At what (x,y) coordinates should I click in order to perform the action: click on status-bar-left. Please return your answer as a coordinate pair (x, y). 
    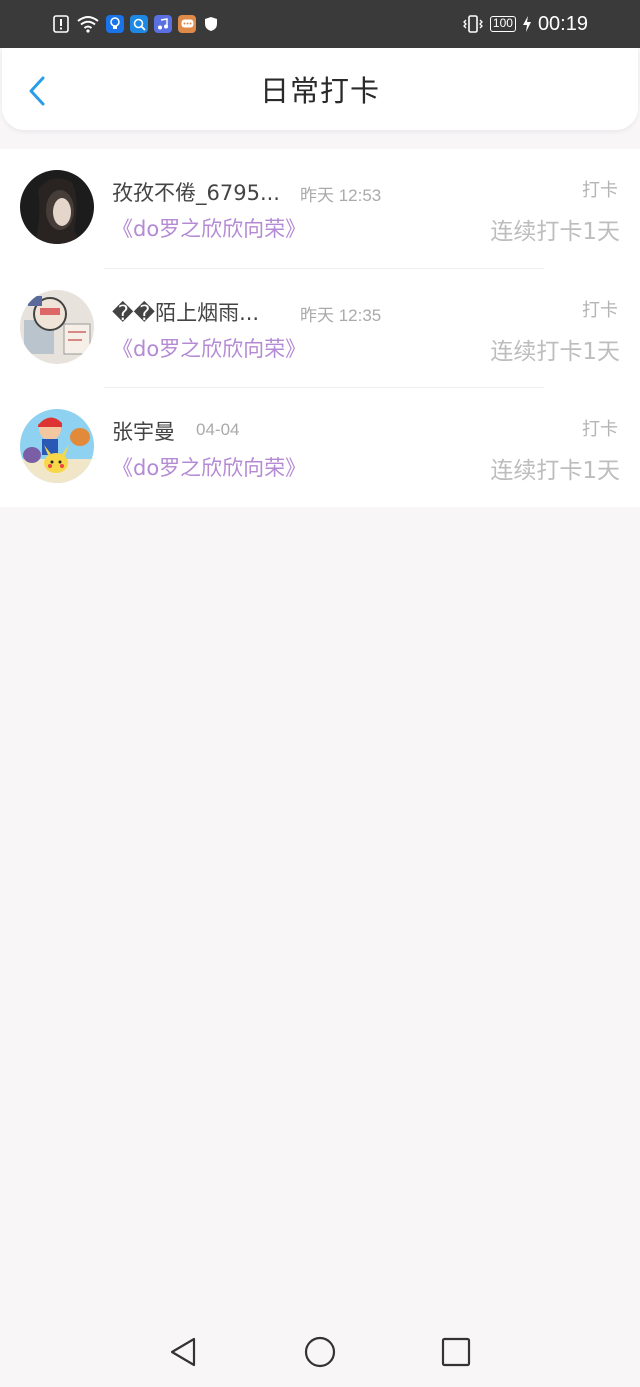
    Looking at the image, I should click on (136, 24).